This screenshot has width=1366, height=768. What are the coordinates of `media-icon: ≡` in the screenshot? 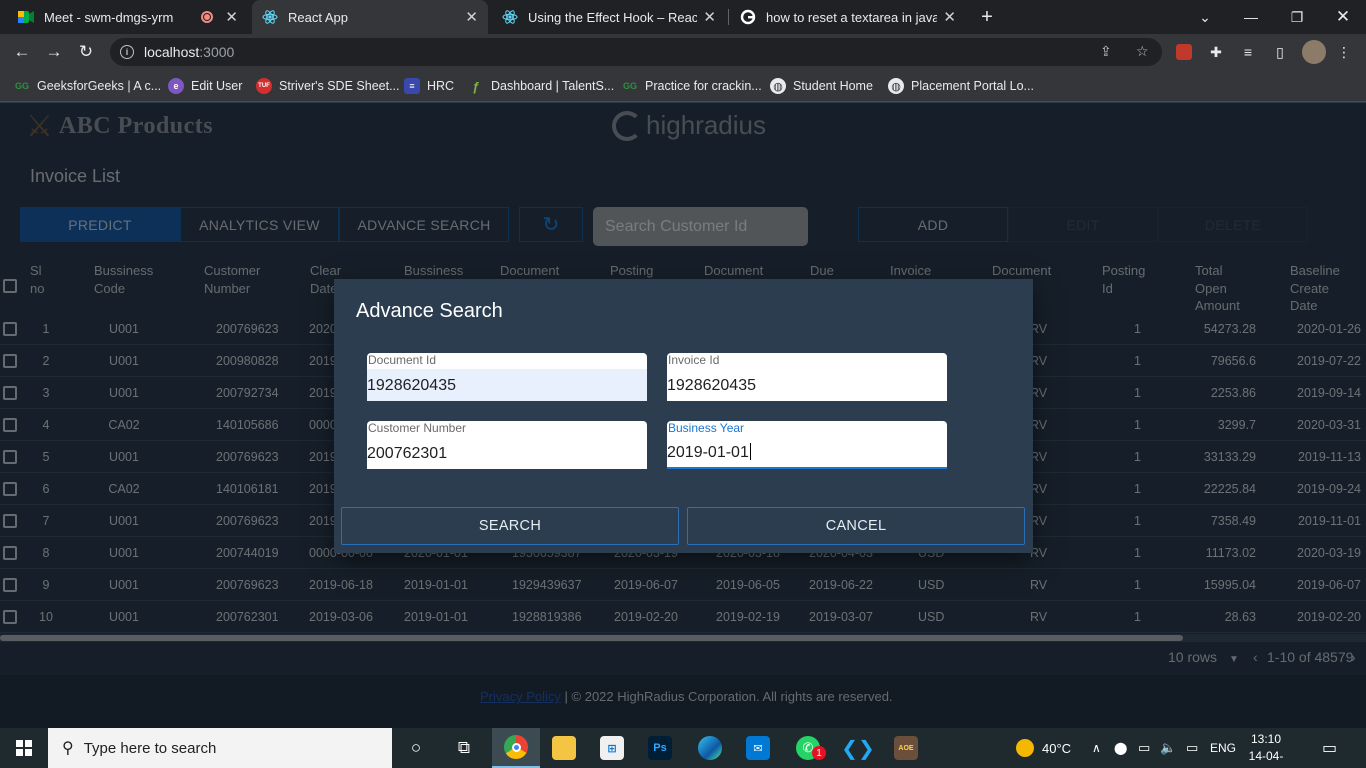 It's located at (1248, 52).